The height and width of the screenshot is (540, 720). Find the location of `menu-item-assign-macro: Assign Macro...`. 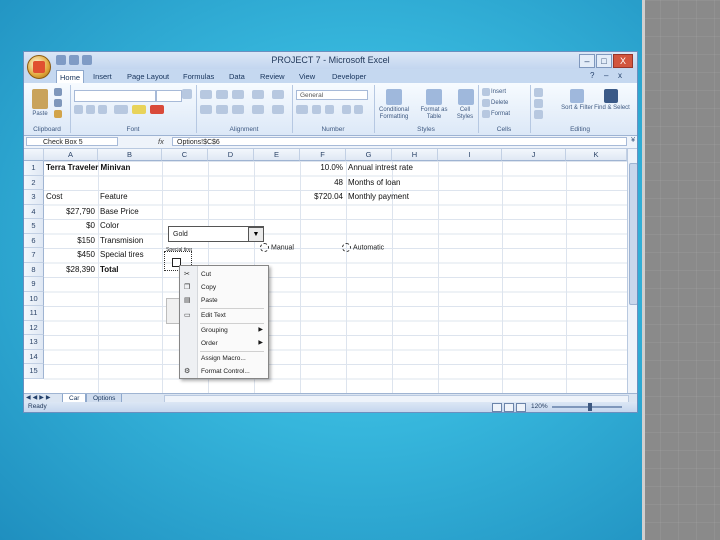

menu-item-assign-macro: Assign Macro... is located at coordinates (224, 358).